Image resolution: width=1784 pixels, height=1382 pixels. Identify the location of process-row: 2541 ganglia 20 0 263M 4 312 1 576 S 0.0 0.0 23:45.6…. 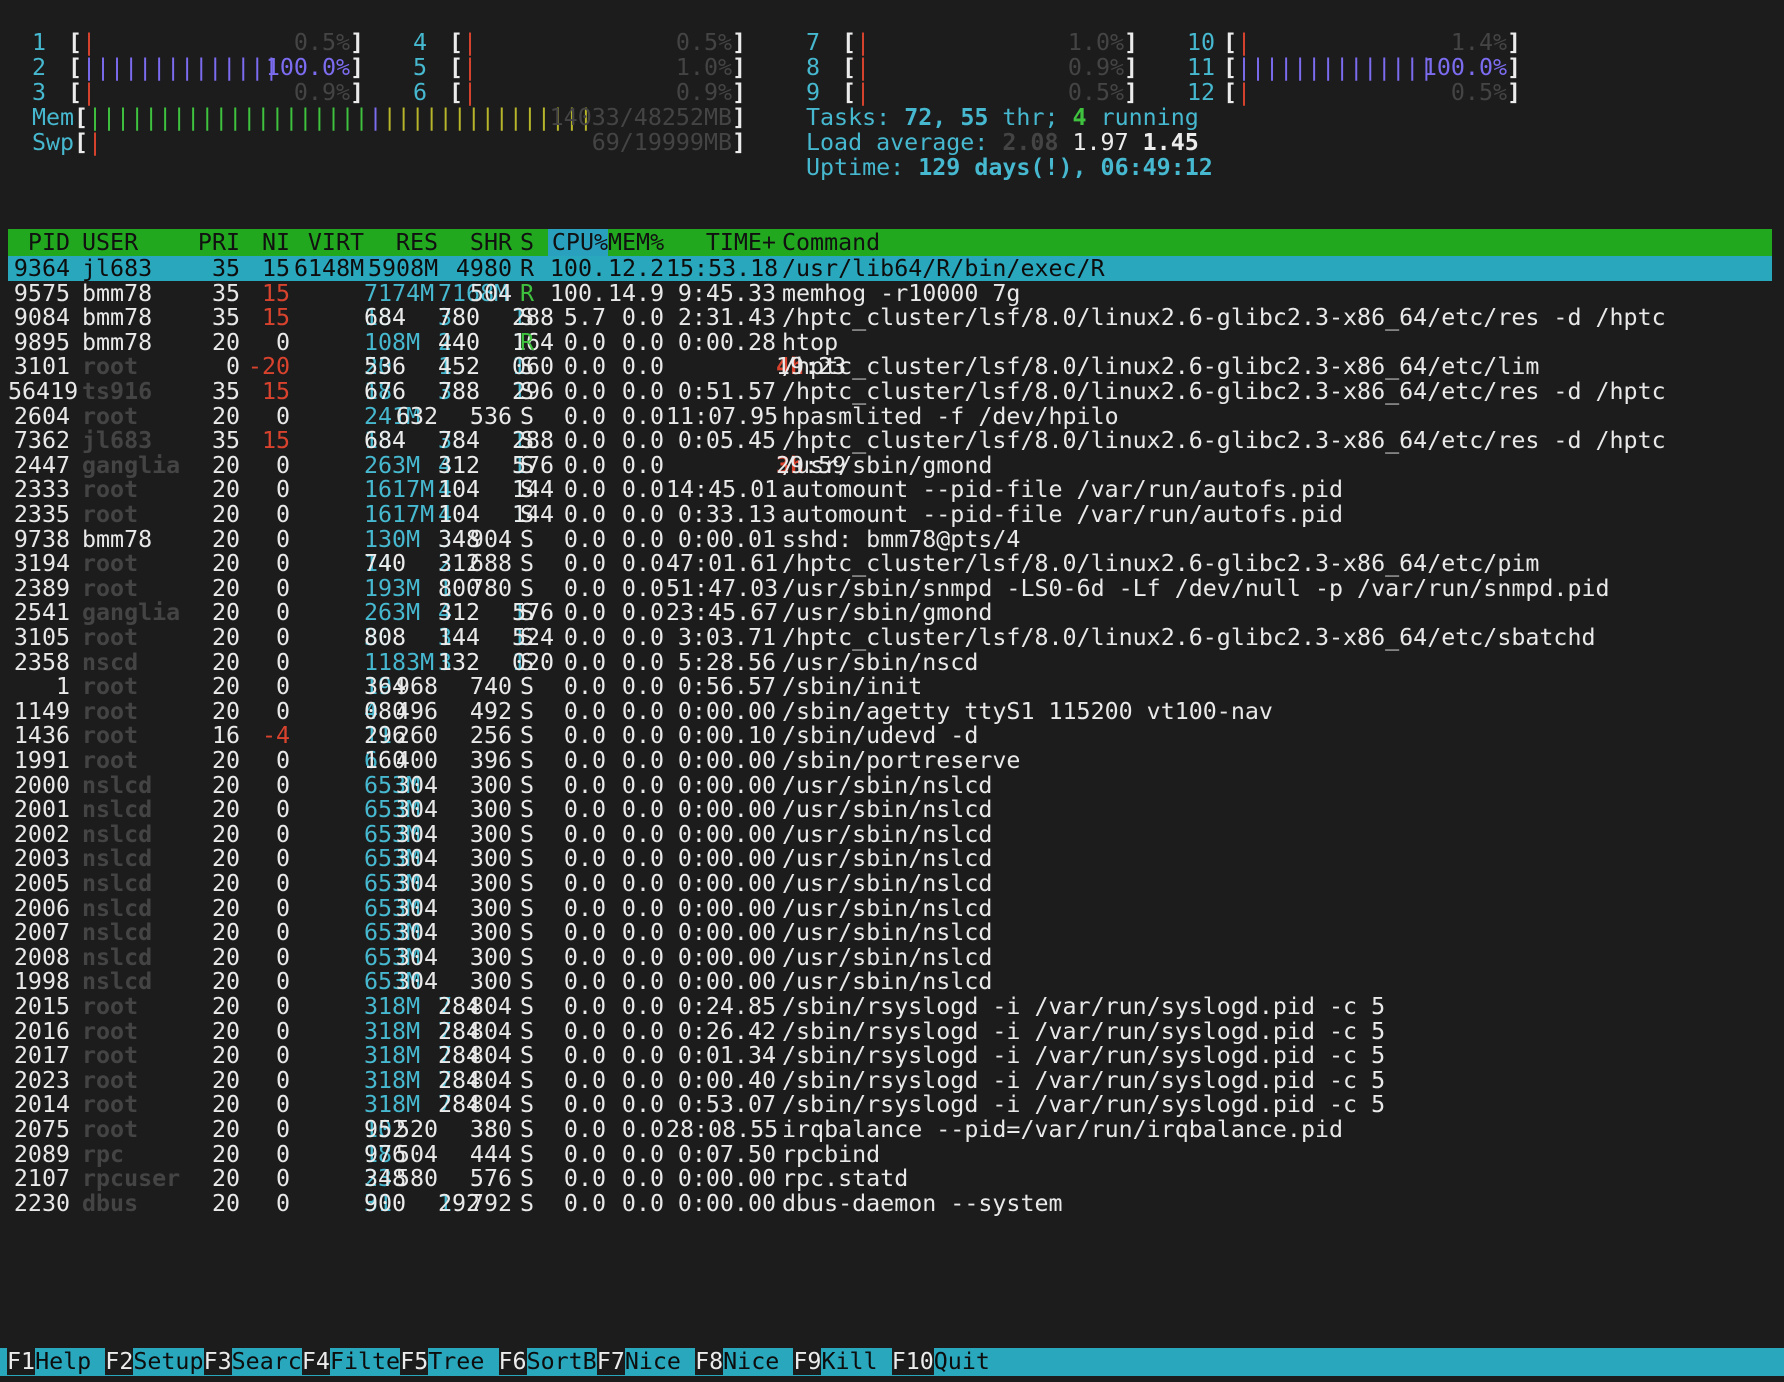
(890, 612).